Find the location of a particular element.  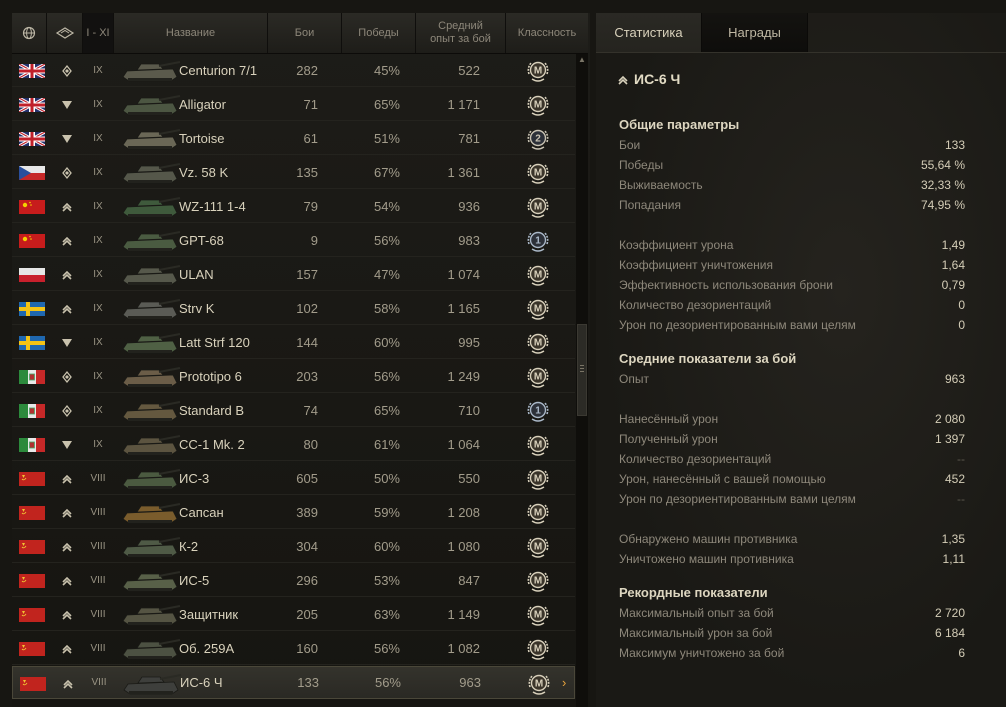

stat-row: Коэффициент урона 1,49 is located at coordinates (792, 245).